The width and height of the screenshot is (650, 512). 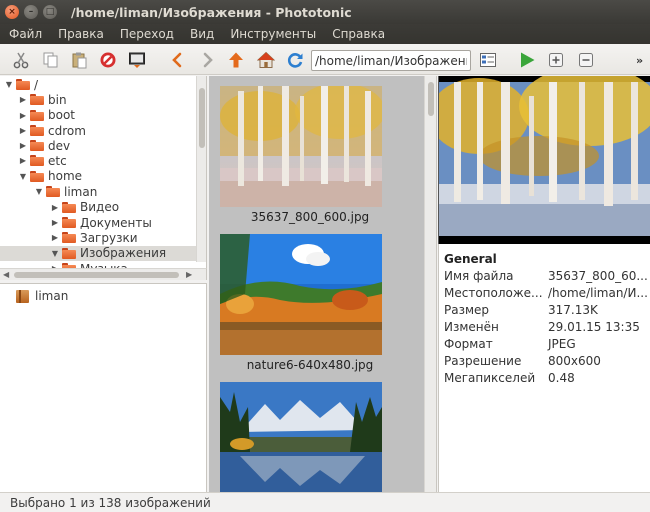 I want to click on tree-item-root: ▼ /, so click(x=98, y=84).